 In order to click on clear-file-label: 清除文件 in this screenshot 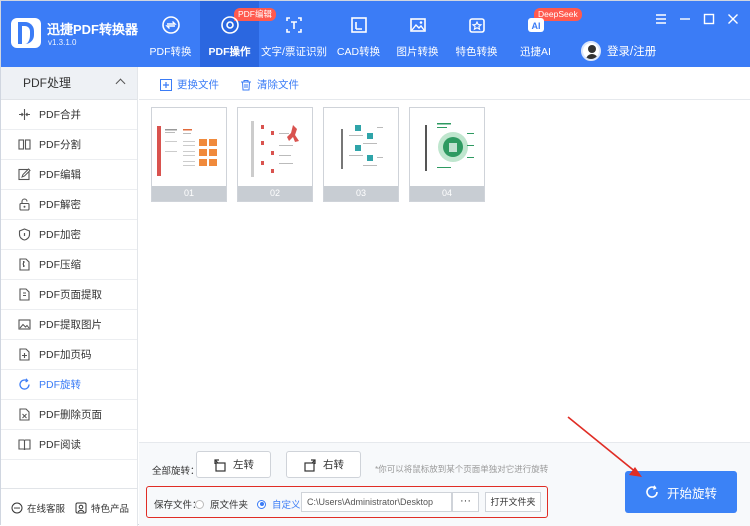, I will do `click(278, 85)`.